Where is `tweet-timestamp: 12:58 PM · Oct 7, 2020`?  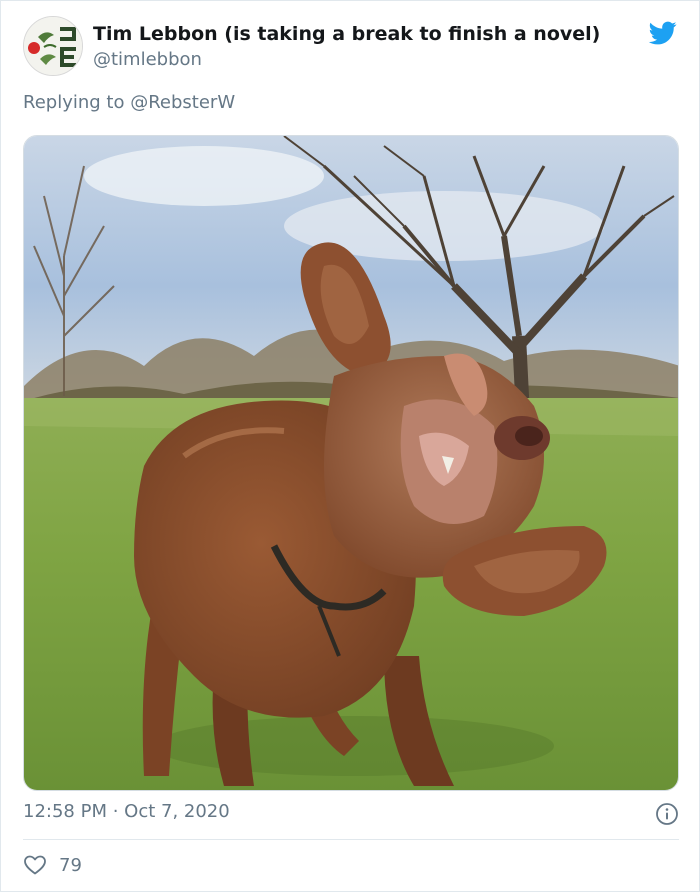
tweet-timestamp: 12:58 PM · Oct 7, 2020 is located at coordinates (126, 811).